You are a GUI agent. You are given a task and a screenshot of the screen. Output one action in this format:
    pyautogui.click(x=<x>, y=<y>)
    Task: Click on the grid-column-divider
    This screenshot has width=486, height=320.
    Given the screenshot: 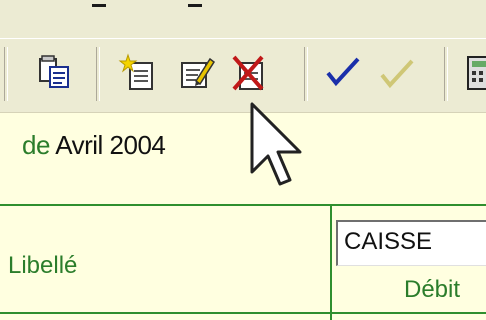 What is the action you would take?
    pyautogui.click(x=331, y=262)
    